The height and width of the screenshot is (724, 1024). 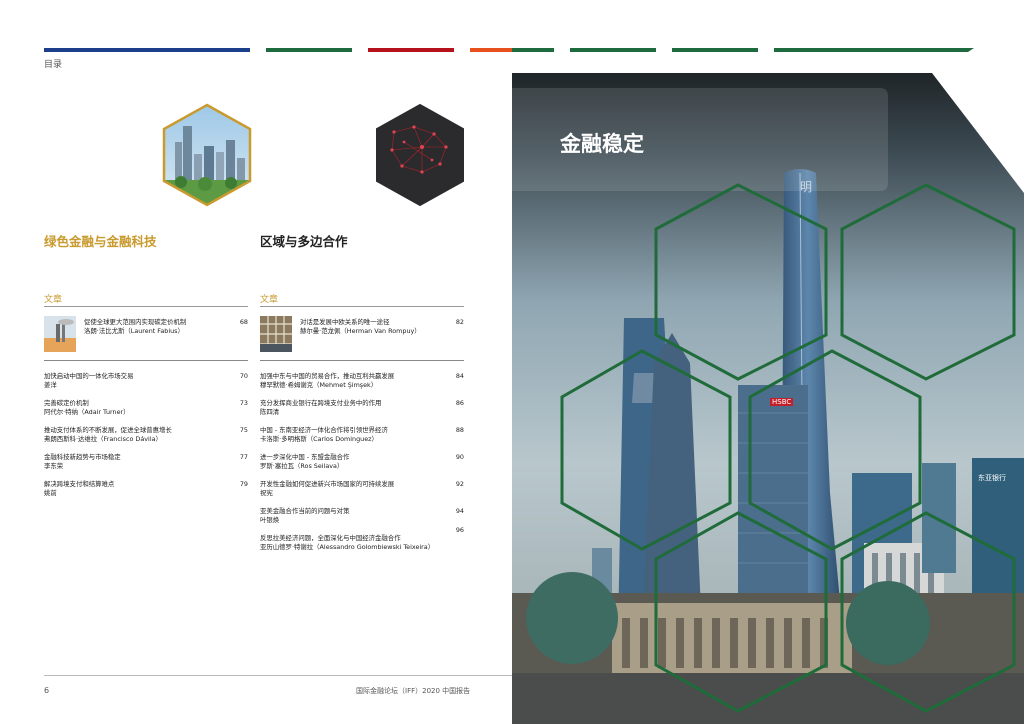 What do you see at coordinates (270, 520) in the screenshot?
I see `entry-author: 叶银焕` at bounding box center [270, 520].